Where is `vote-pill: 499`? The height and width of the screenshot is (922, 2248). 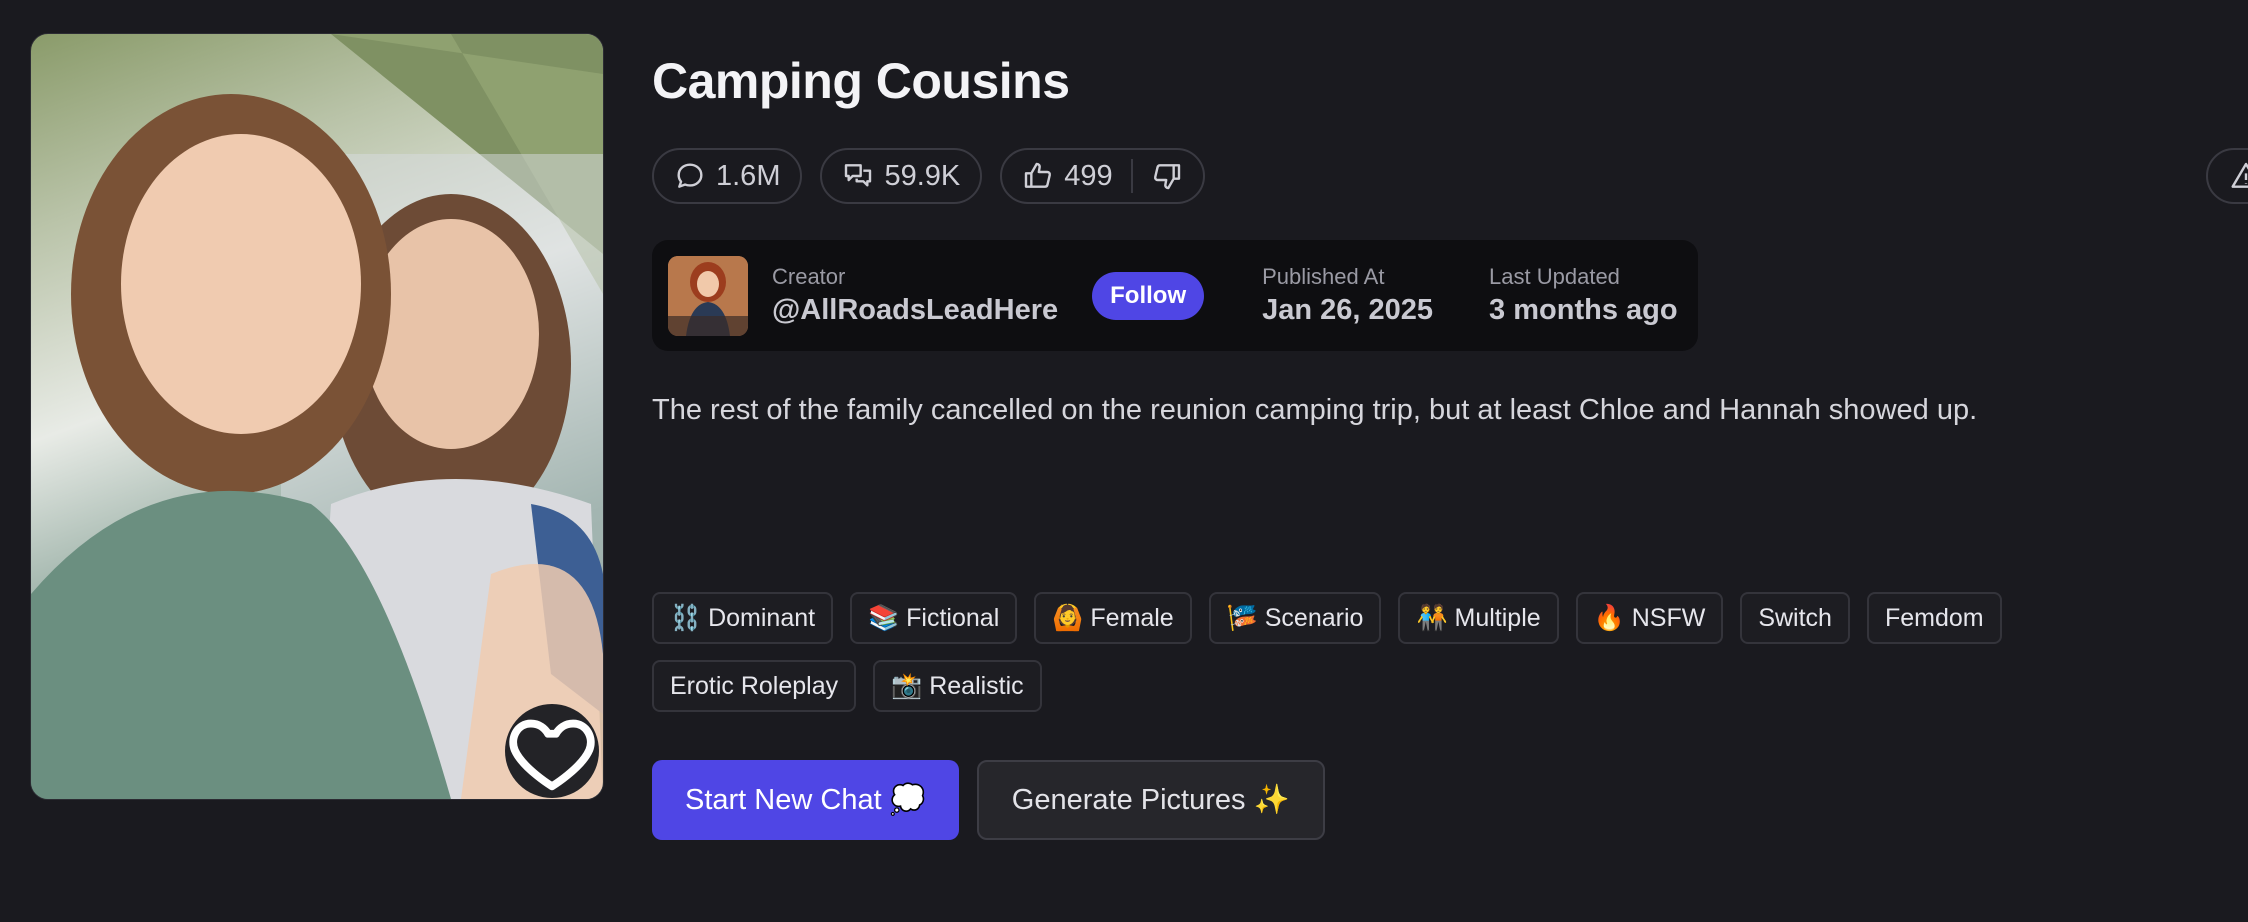 vote-pill: 499 is located at coordinates (1102, 176).